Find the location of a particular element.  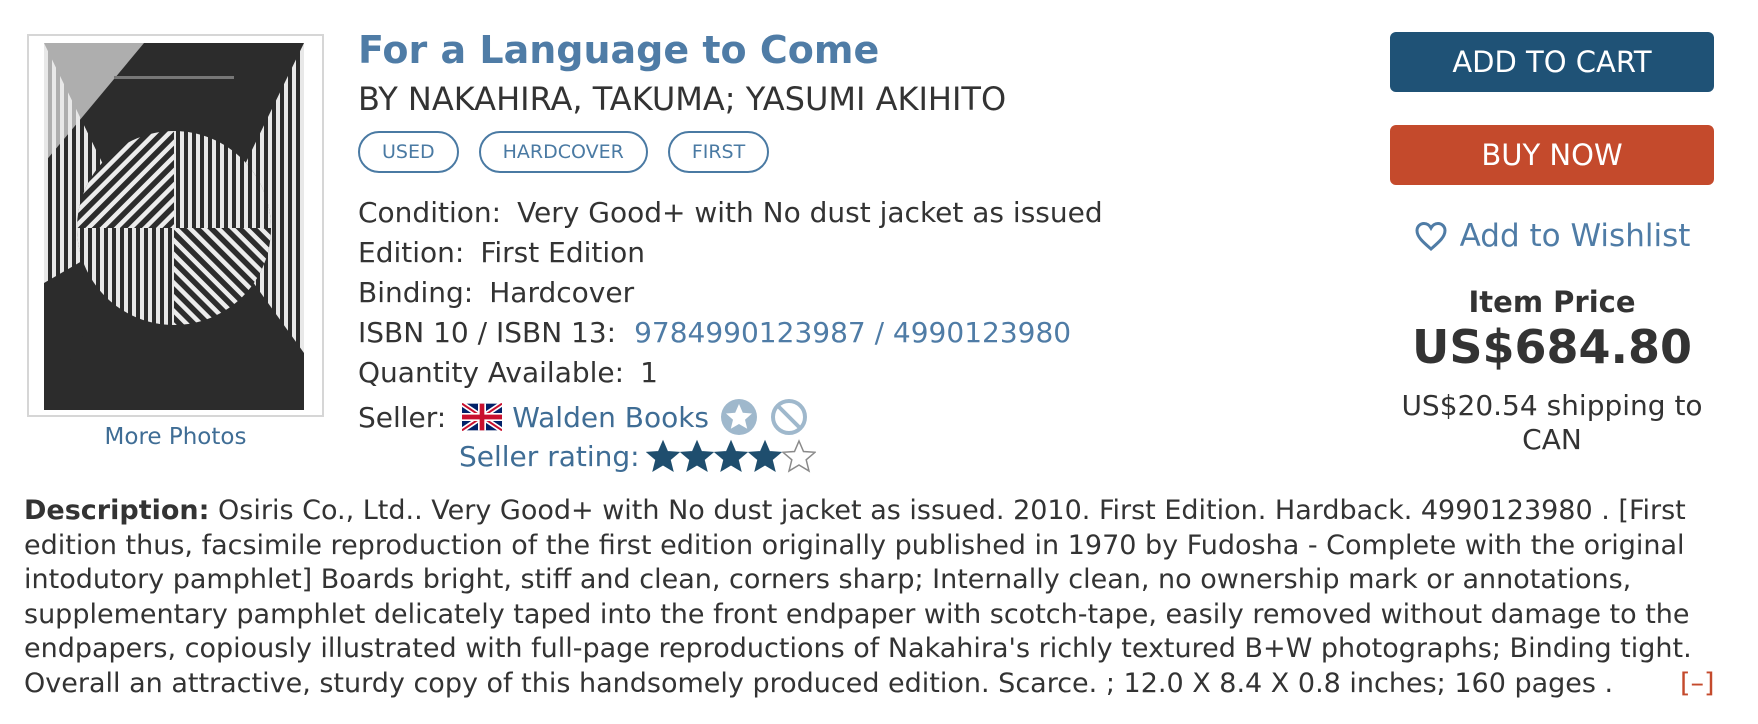

shipping-line-1: US$20.54 shipping to is located at coordinates (1552, 405).